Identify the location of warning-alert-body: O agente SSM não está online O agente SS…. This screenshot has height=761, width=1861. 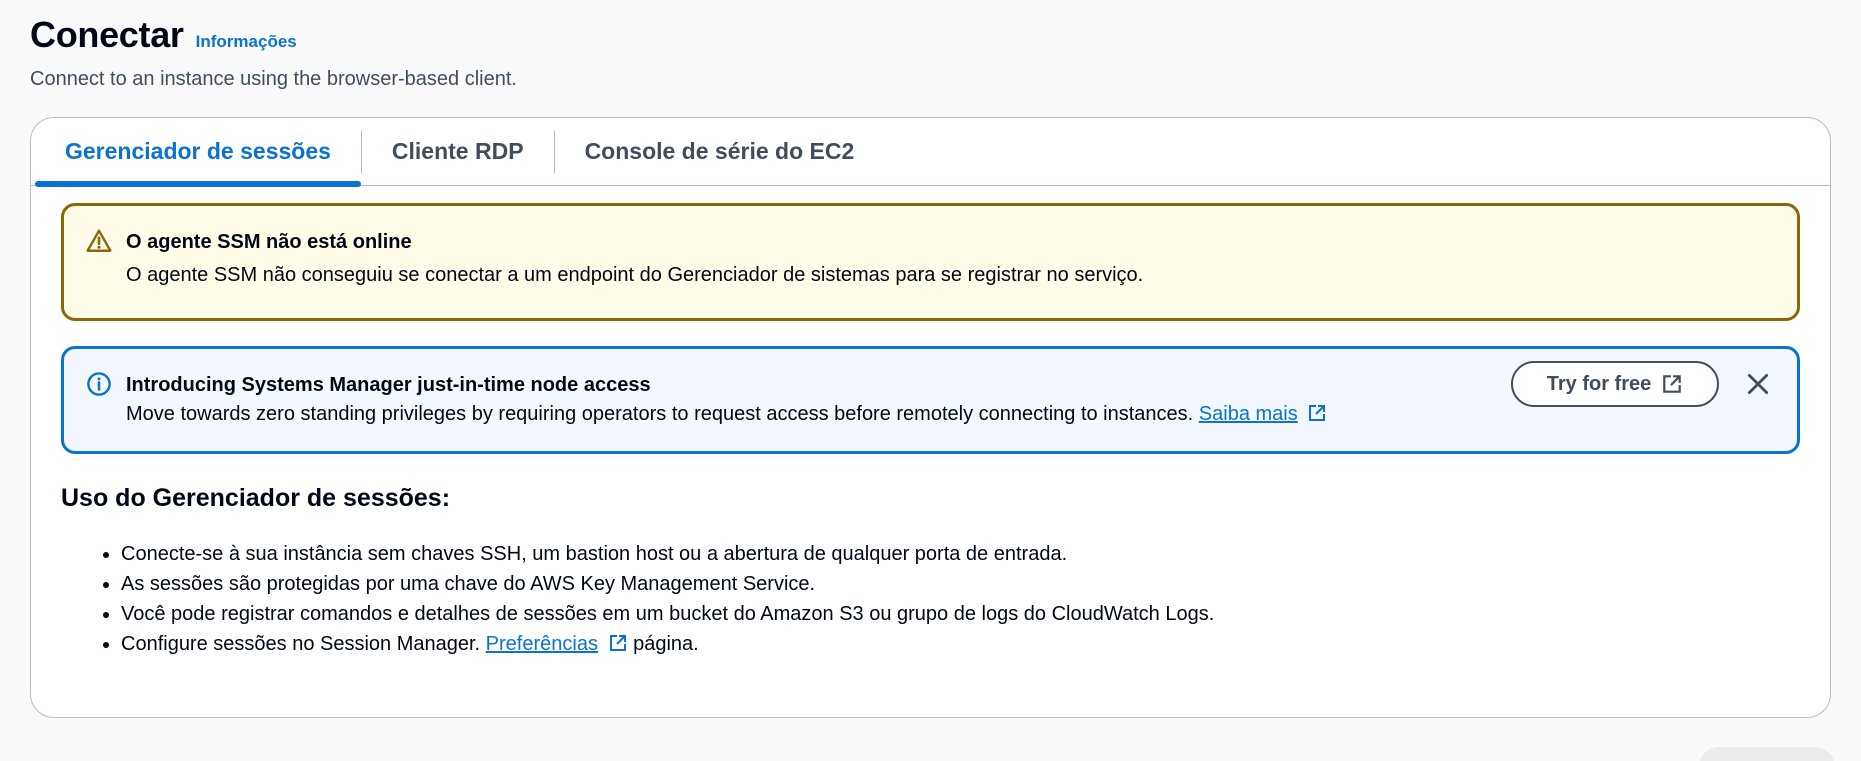
(951, 259).